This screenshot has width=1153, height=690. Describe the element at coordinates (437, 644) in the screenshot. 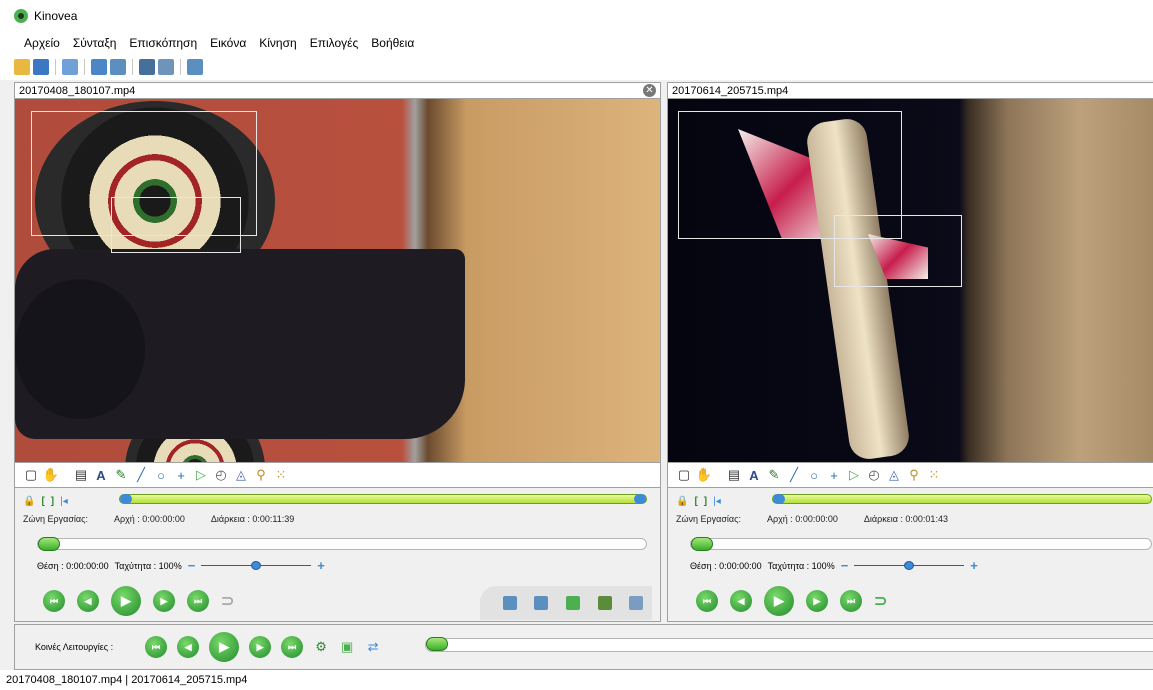

I see `common-position-knob` at that location.